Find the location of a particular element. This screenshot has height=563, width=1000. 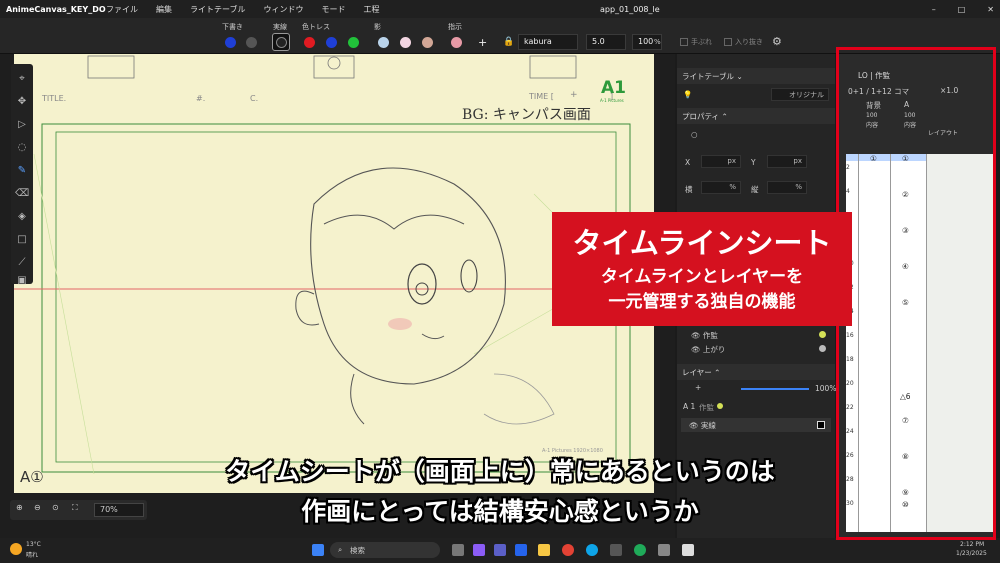

tebure-checkbox: 手ぶれ is located at coordinates (696, 42).